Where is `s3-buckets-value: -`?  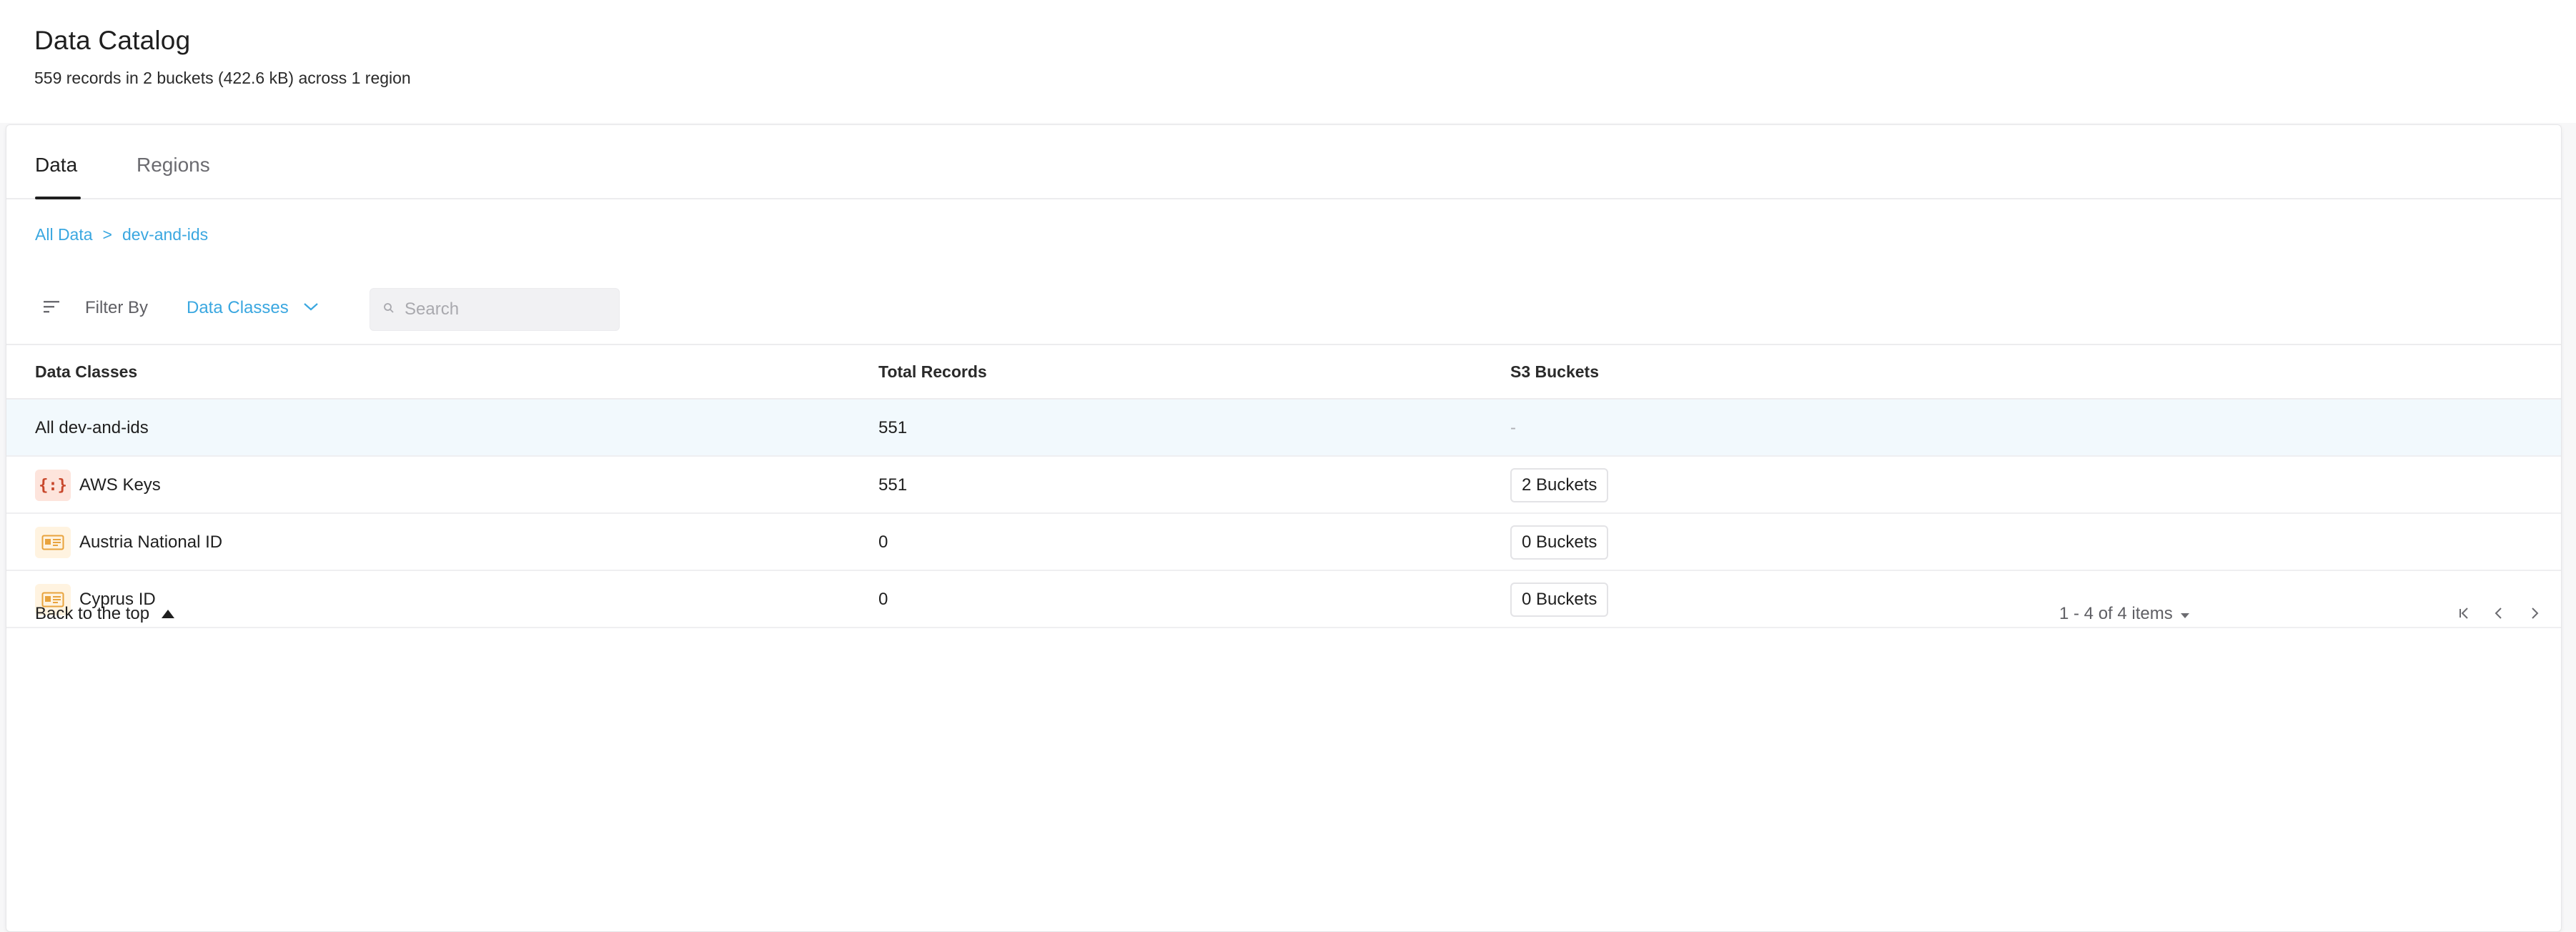
s3-buckets-value: - is located at coordinates (1513, 427).